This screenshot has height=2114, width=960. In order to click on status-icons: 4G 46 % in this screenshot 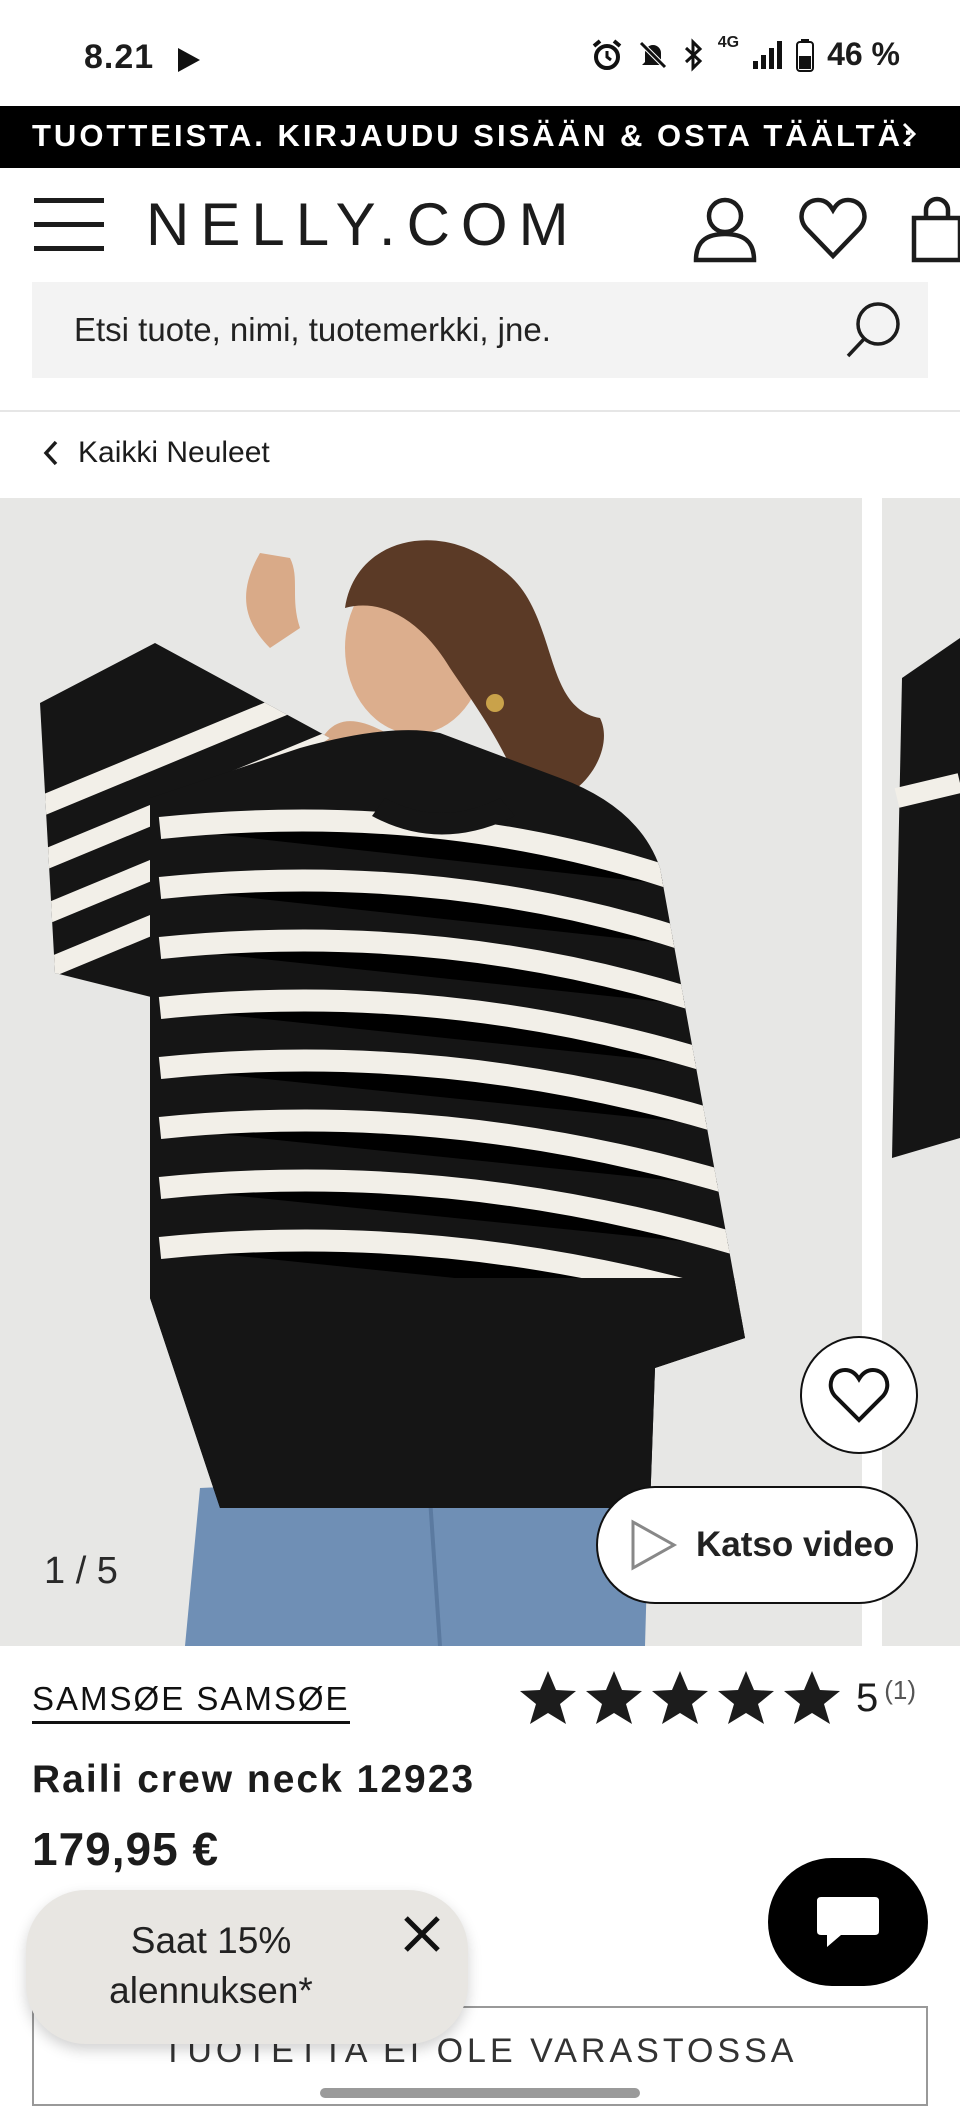, I will do `click(745, 53)`.